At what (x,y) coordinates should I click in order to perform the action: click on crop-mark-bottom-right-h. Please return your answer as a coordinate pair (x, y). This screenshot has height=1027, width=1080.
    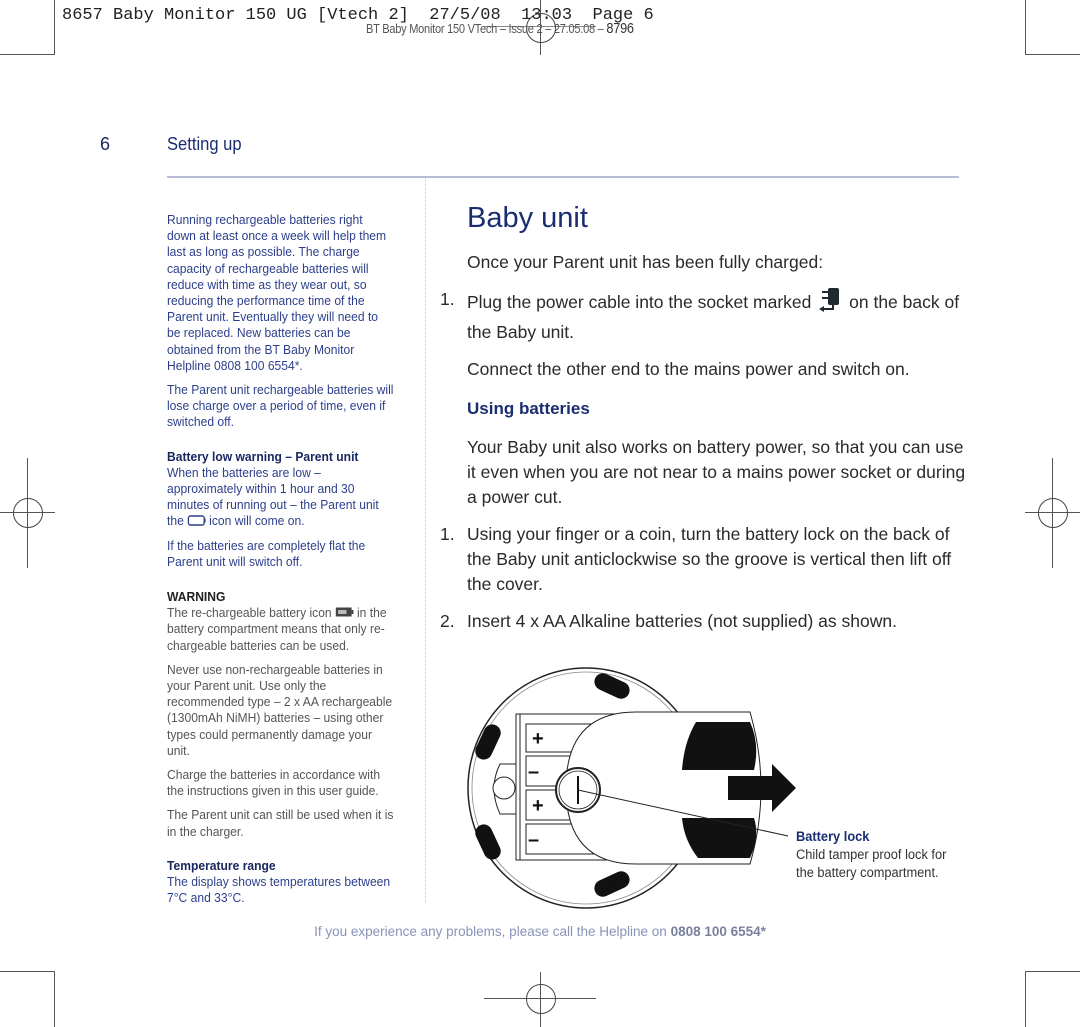
    Looking at the image, I should click on (1052, 971).